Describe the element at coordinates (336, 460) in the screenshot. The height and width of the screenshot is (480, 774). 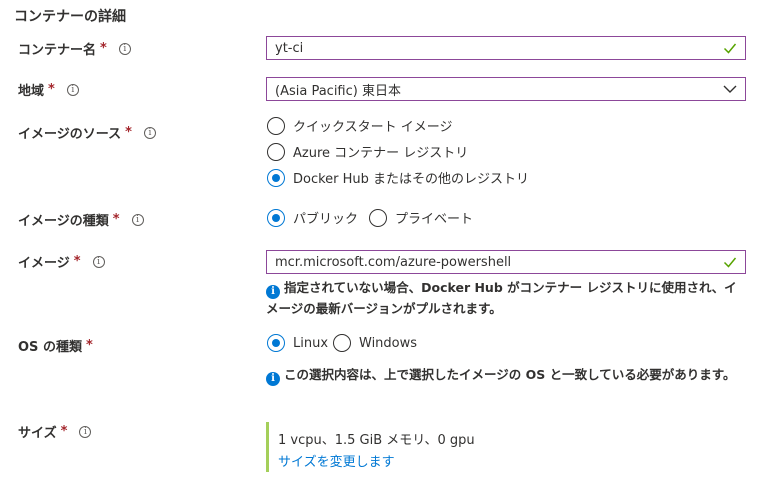
I see `change-size-link: サイズを変更します` at that location.